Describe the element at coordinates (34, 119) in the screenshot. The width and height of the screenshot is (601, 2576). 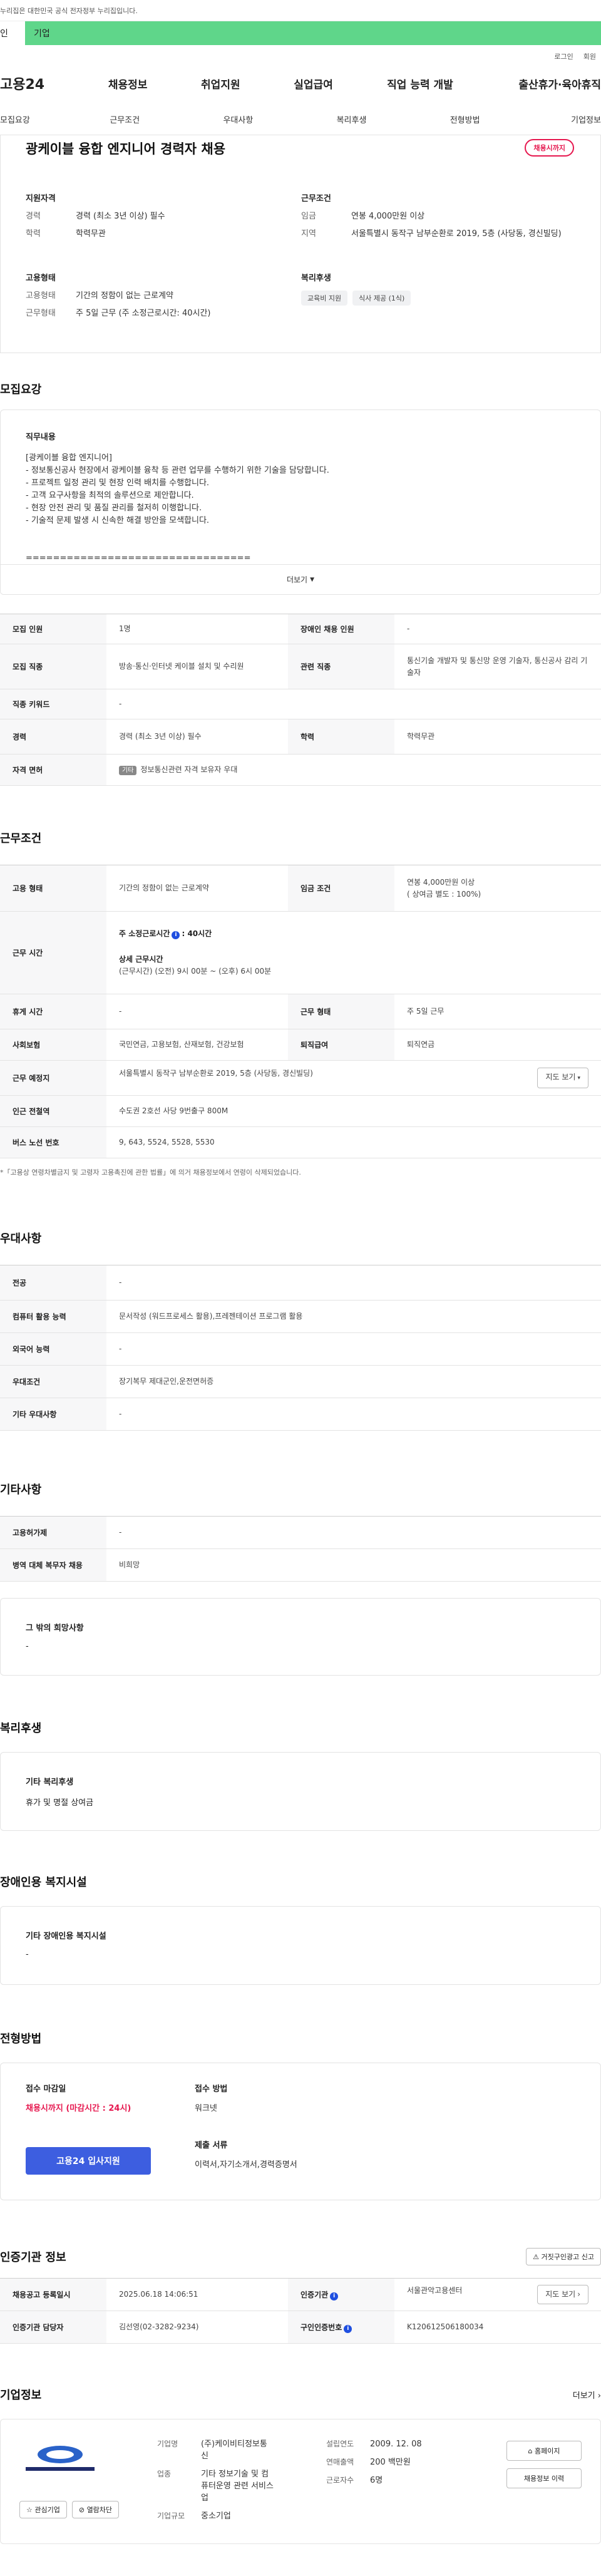
I see `tab-recruit: 모집요강` at that location.